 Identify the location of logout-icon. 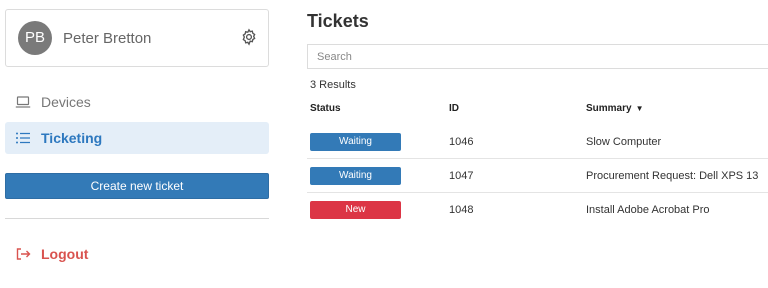
(23, 254).